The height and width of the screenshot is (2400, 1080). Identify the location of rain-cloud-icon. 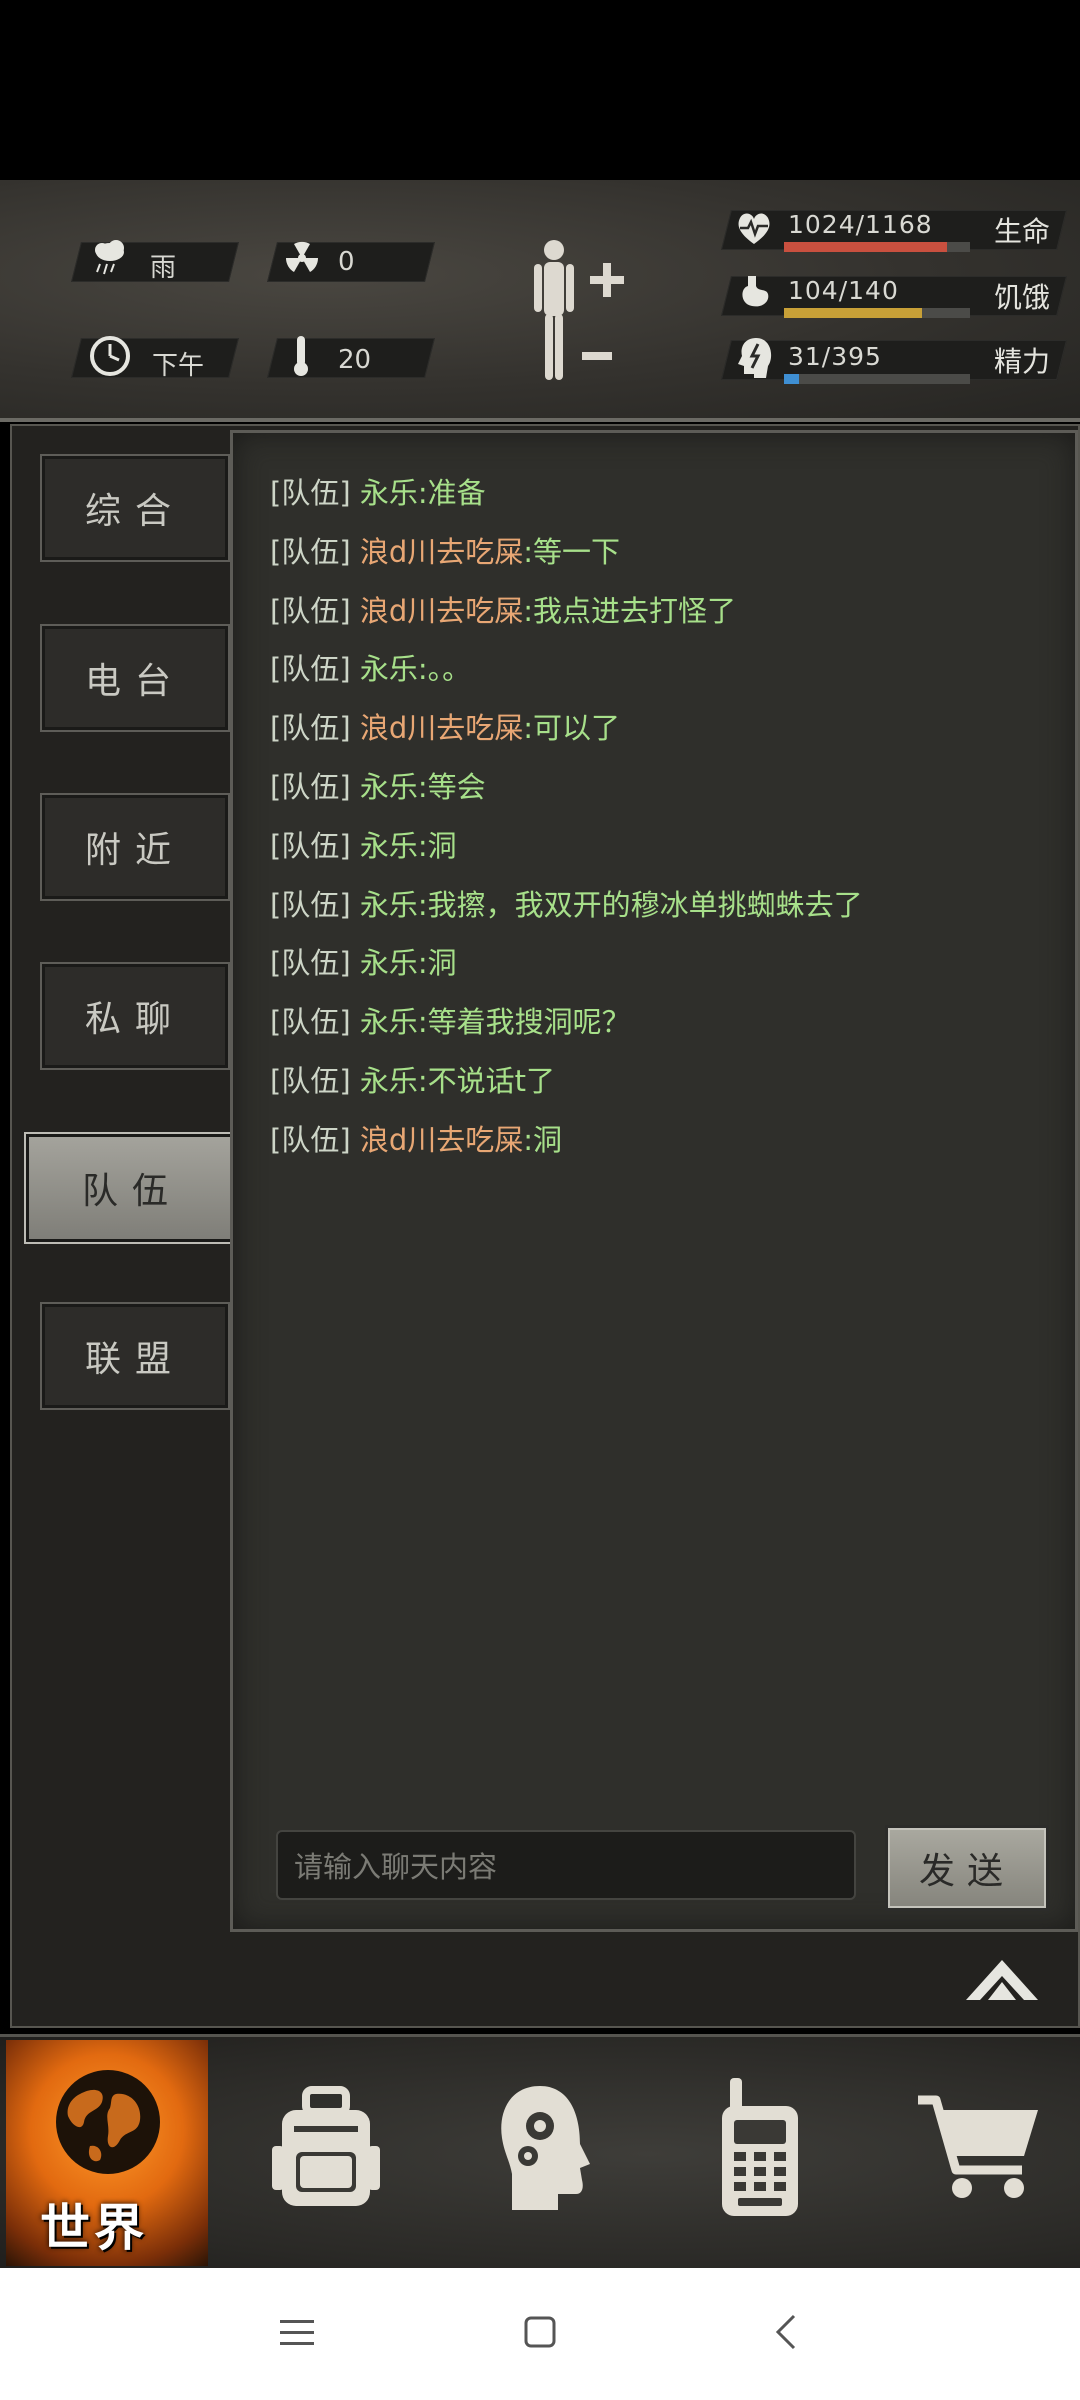
(109, 257).